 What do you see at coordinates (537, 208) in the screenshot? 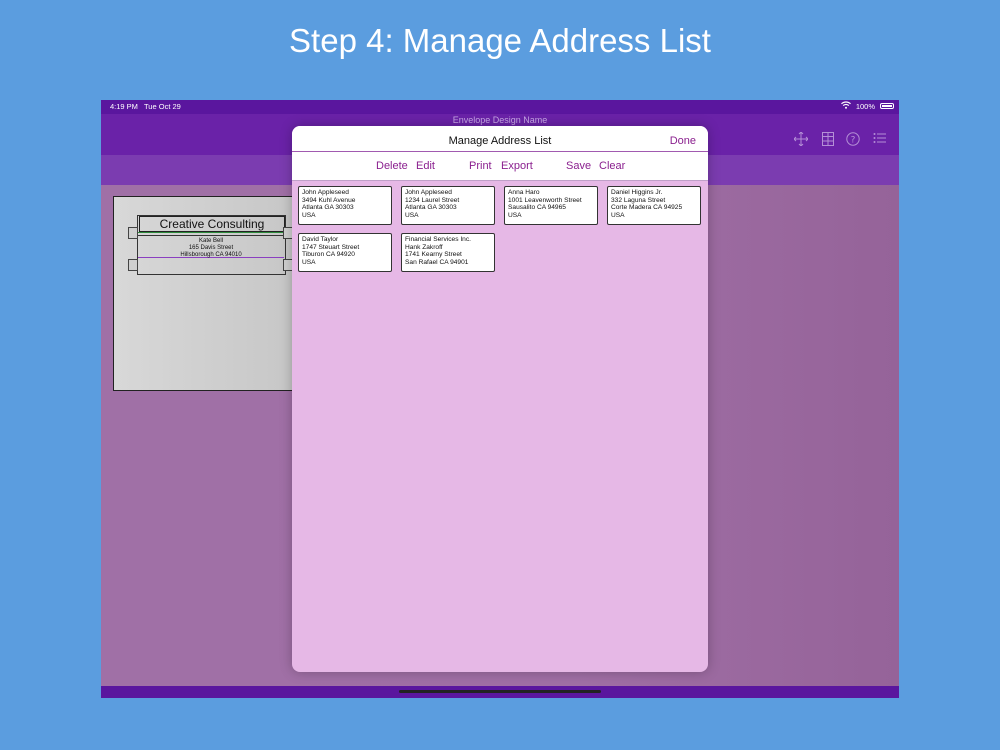
I see `address-line: Sausalito CA 94965` at bounding box center [537, 208].